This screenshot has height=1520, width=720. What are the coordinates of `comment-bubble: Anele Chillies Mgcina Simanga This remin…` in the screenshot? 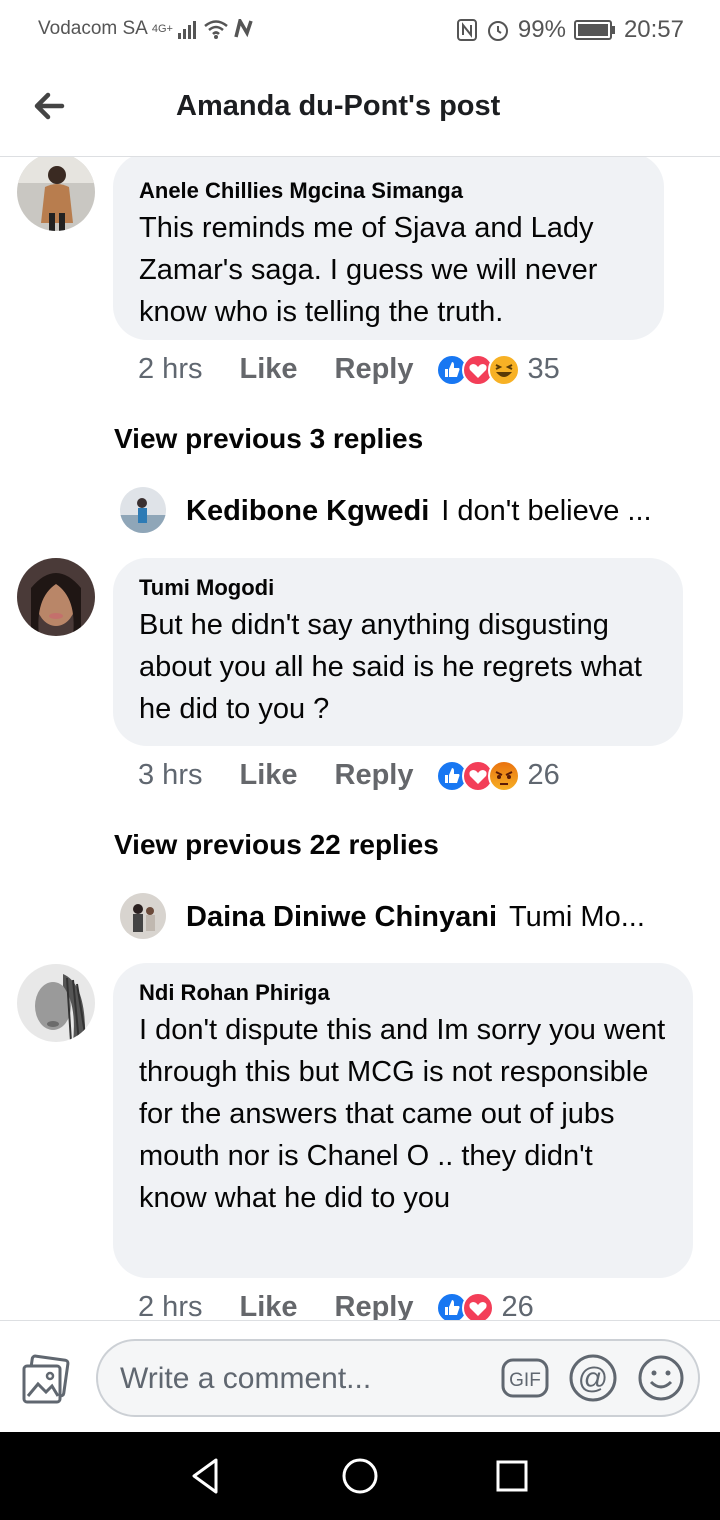 It's located at (388, 248).